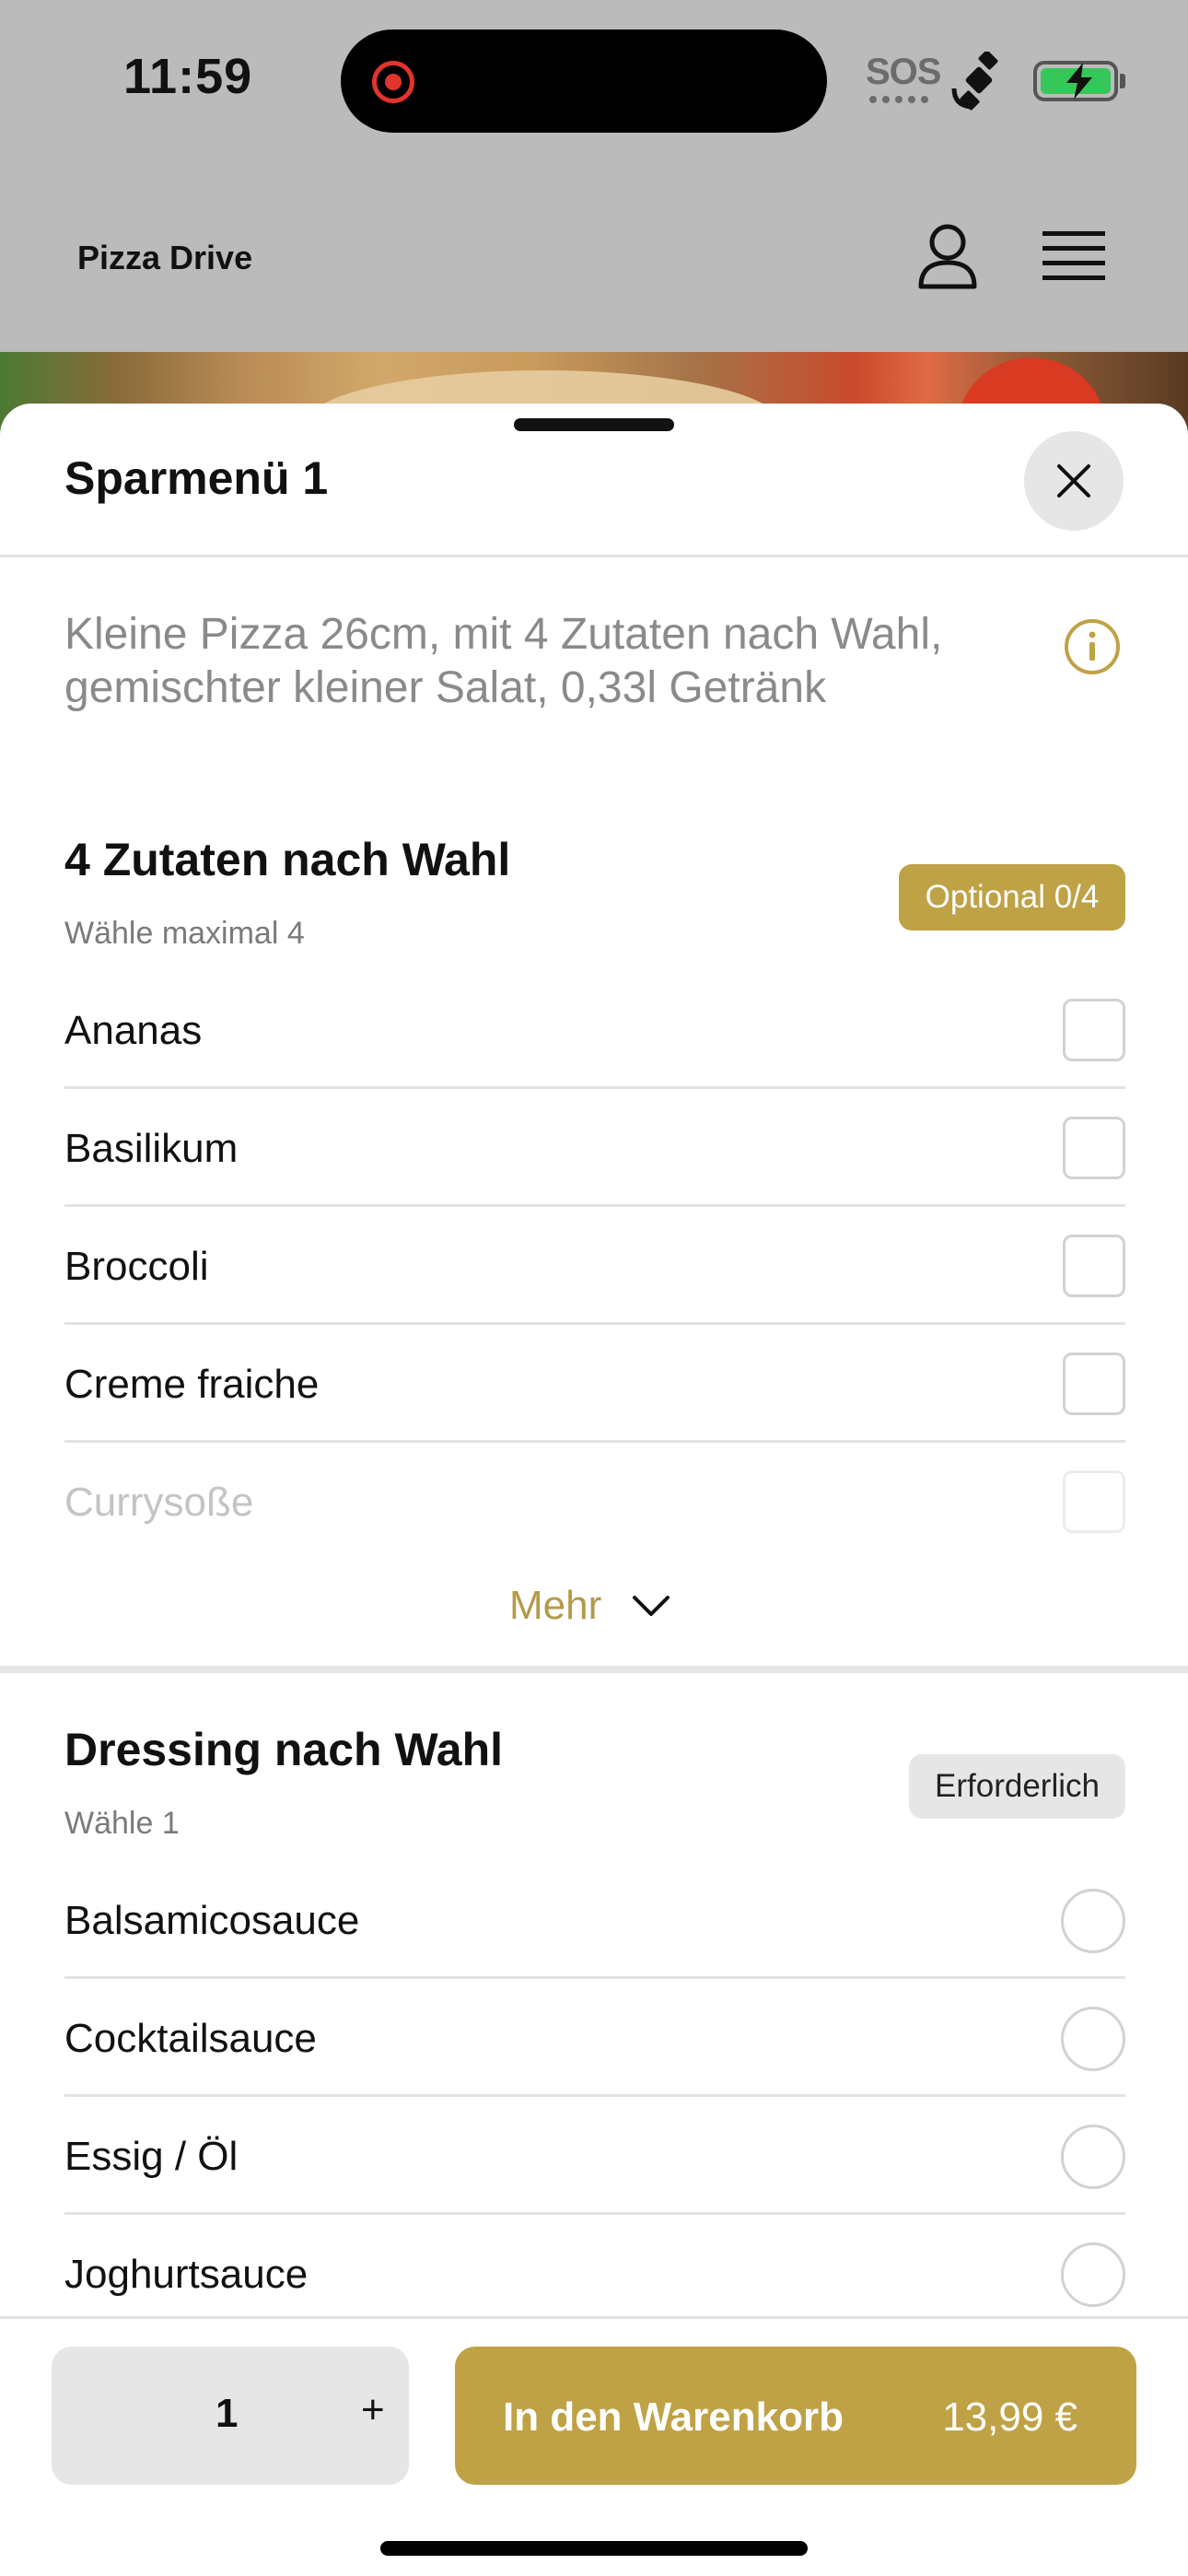  What do you see at coordinates (594, 556) in the screenshot?
I see `header-divider` at bounding box center [594, 556].